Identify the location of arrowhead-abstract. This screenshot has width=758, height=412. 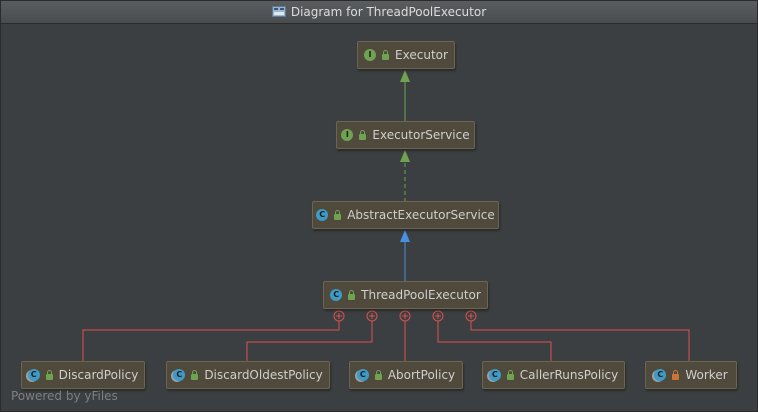
(405, 236).